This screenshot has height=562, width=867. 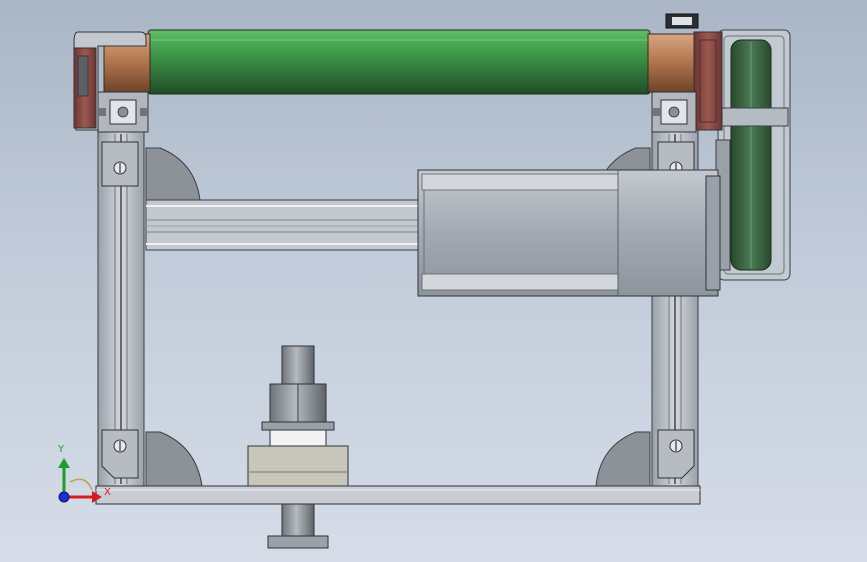 What do you see at coordinates (398, 495) in the screenshot?
I see `base-plate` at bounding box center [398, 495].